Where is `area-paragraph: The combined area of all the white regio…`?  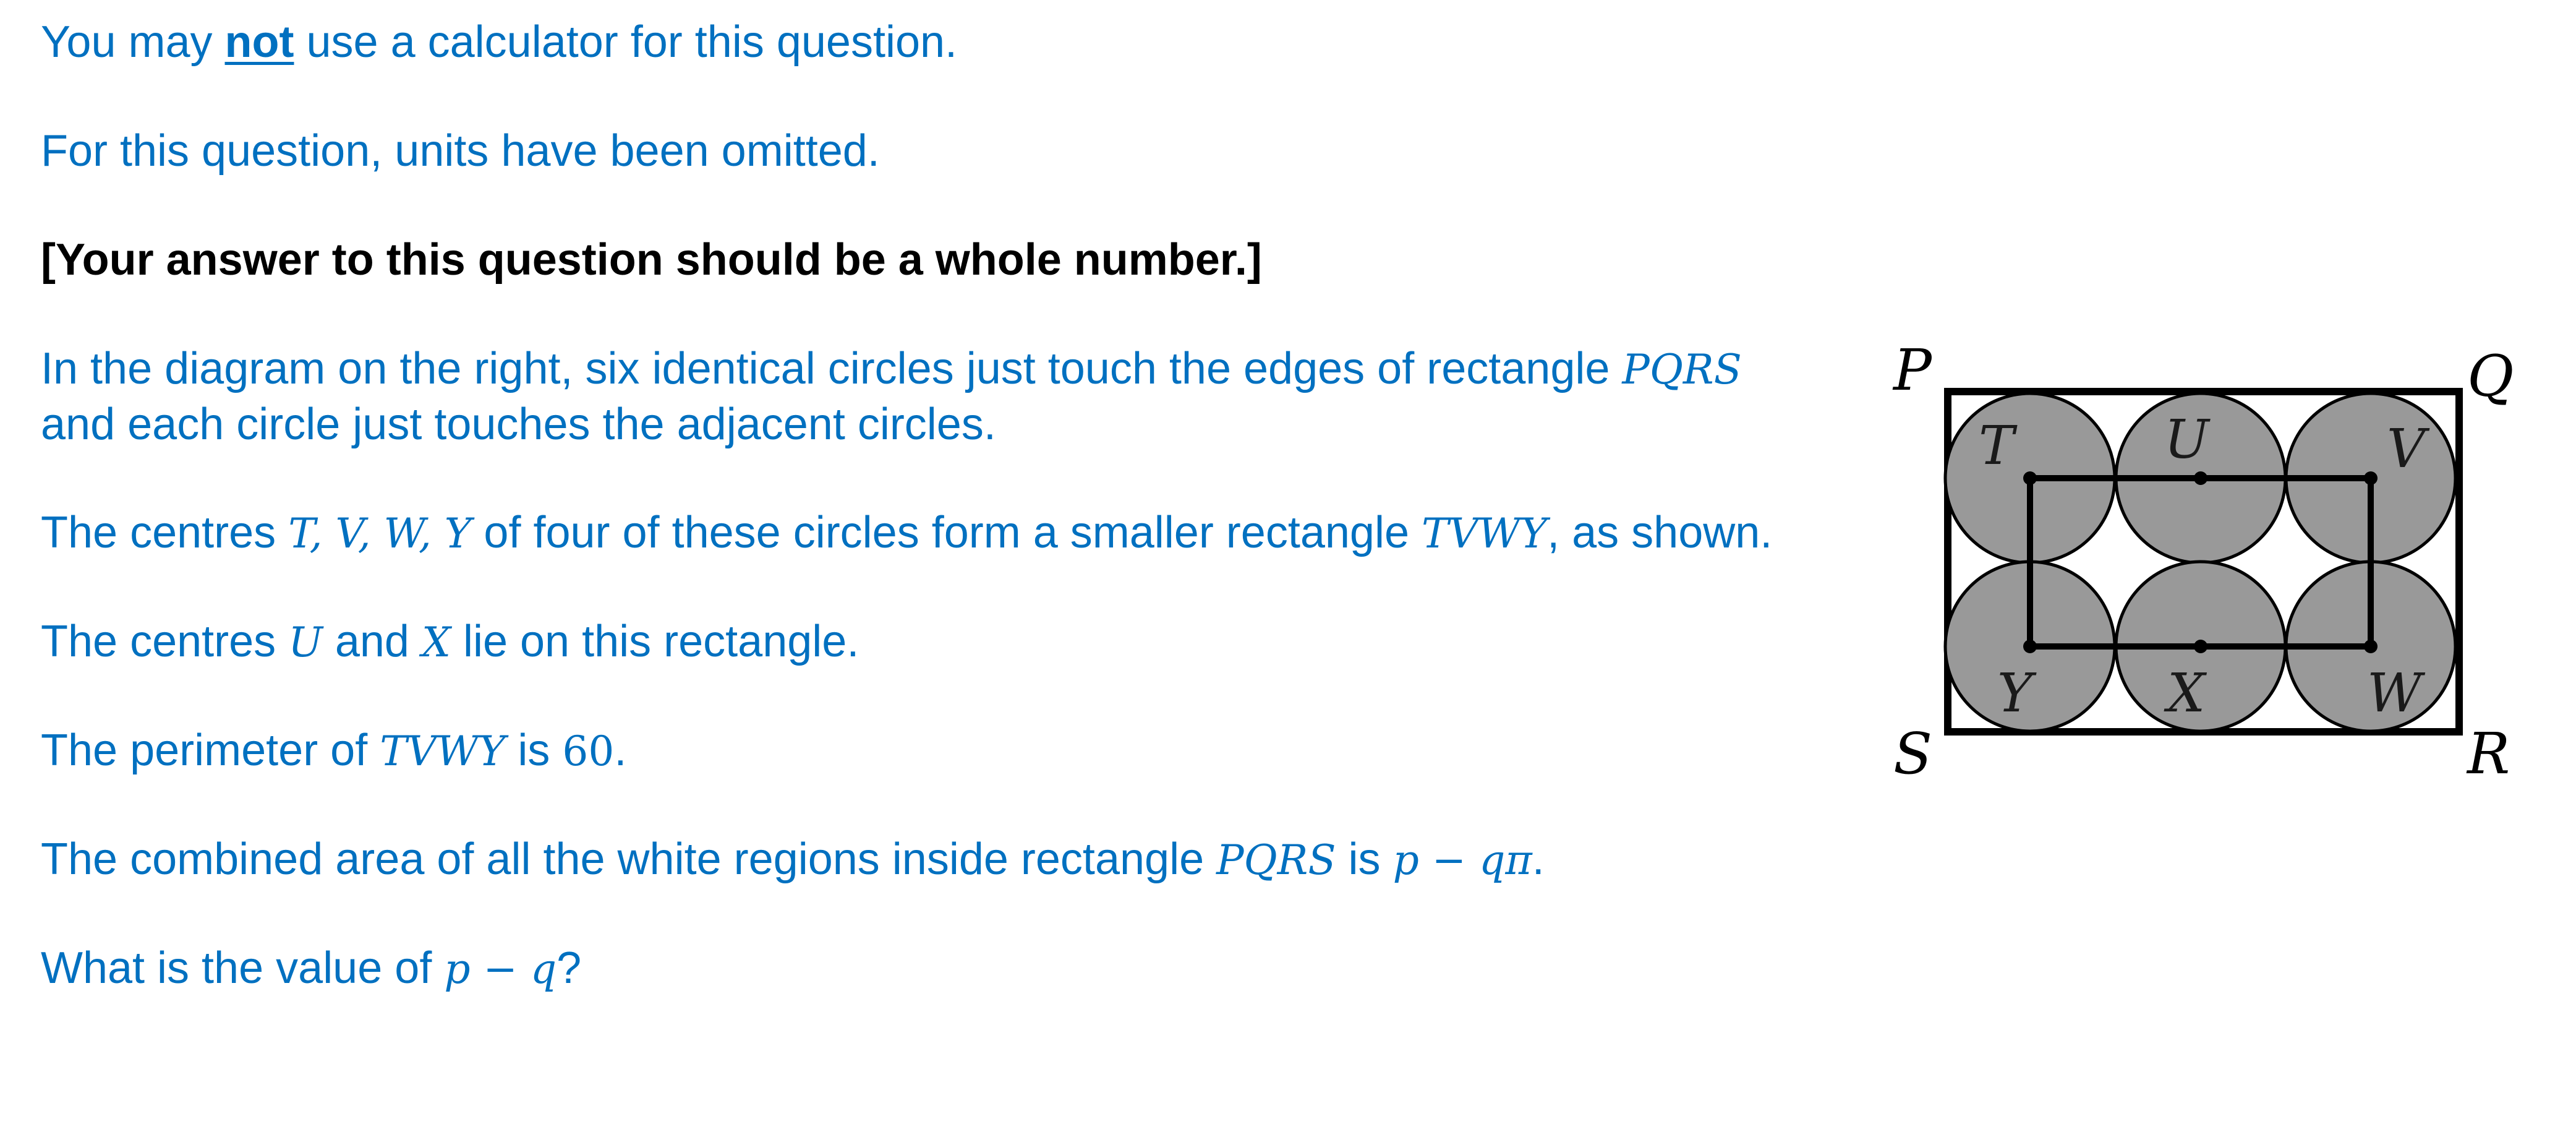 area-paragraph: The combined area of all the white regio… is located at coordinates (793, 860).